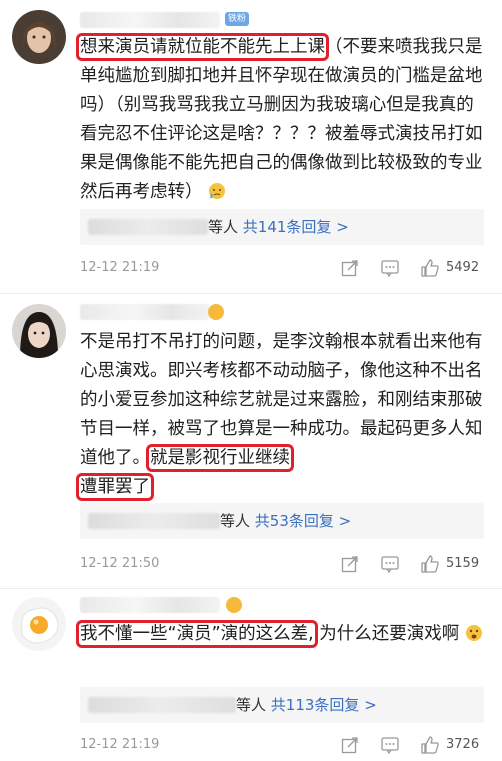 The image size is (502, 761). I want to click on reply-summary: 等人 共141条回复 >, so click(282, 227).